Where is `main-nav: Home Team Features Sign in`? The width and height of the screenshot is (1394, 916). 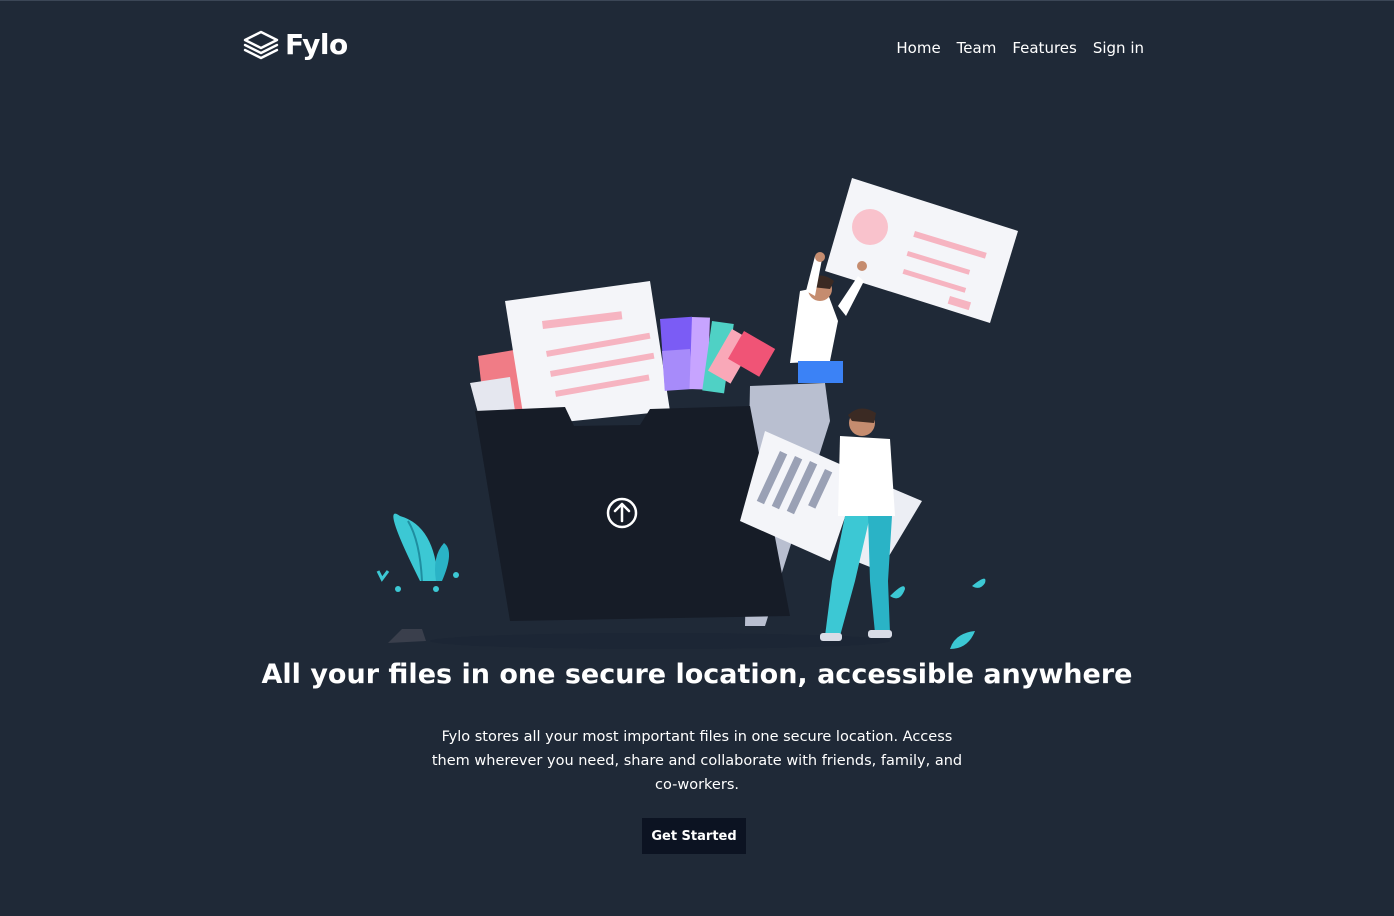
main-nav: Home Team Features Sign in is located at coordinates (1020, 48).